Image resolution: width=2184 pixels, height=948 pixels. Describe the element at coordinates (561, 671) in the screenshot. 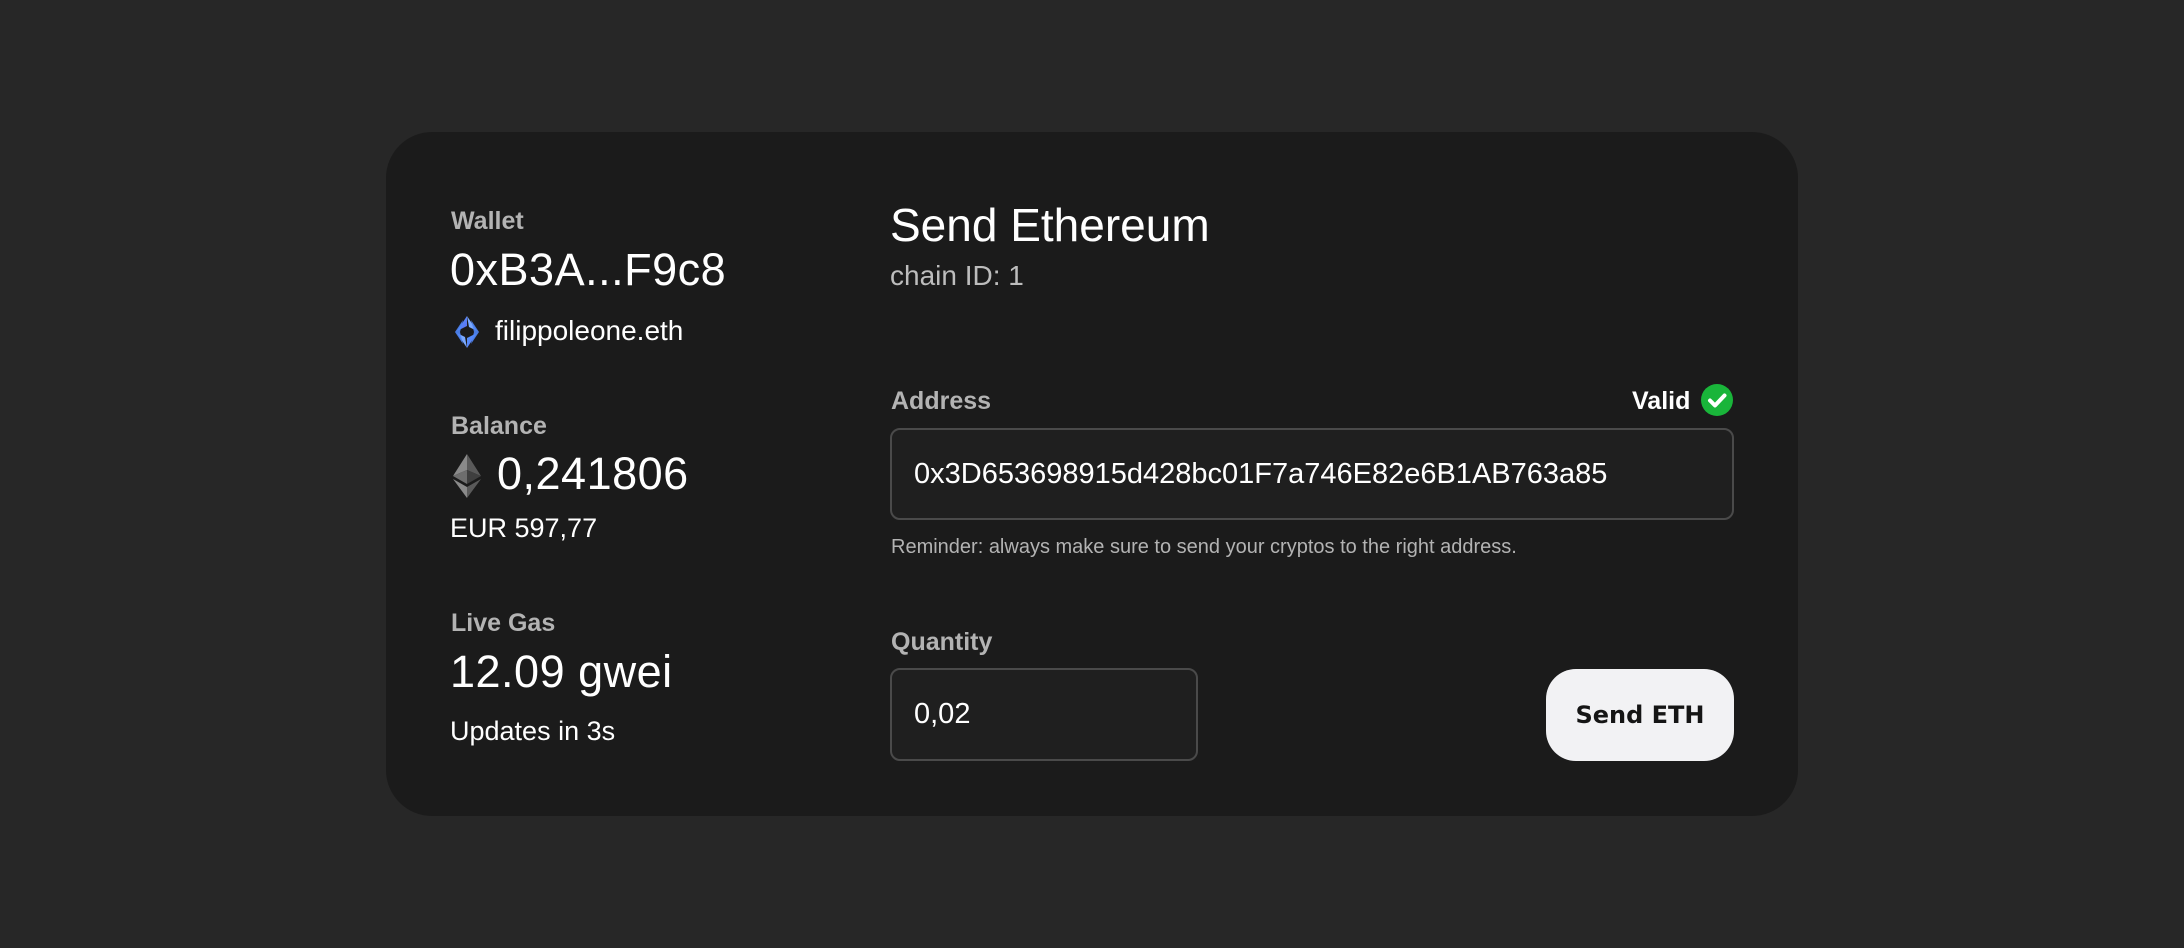

I see `gas-value: 12.09 gwei` at that location.